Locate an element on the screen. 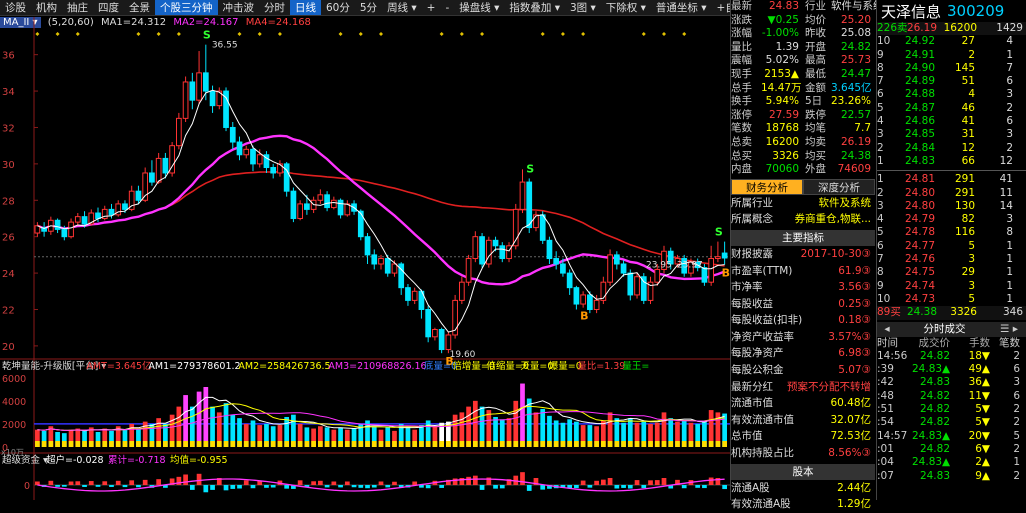  toolbar-menu-0: 操盘线 ▾ is located at coordinates (479, 7).